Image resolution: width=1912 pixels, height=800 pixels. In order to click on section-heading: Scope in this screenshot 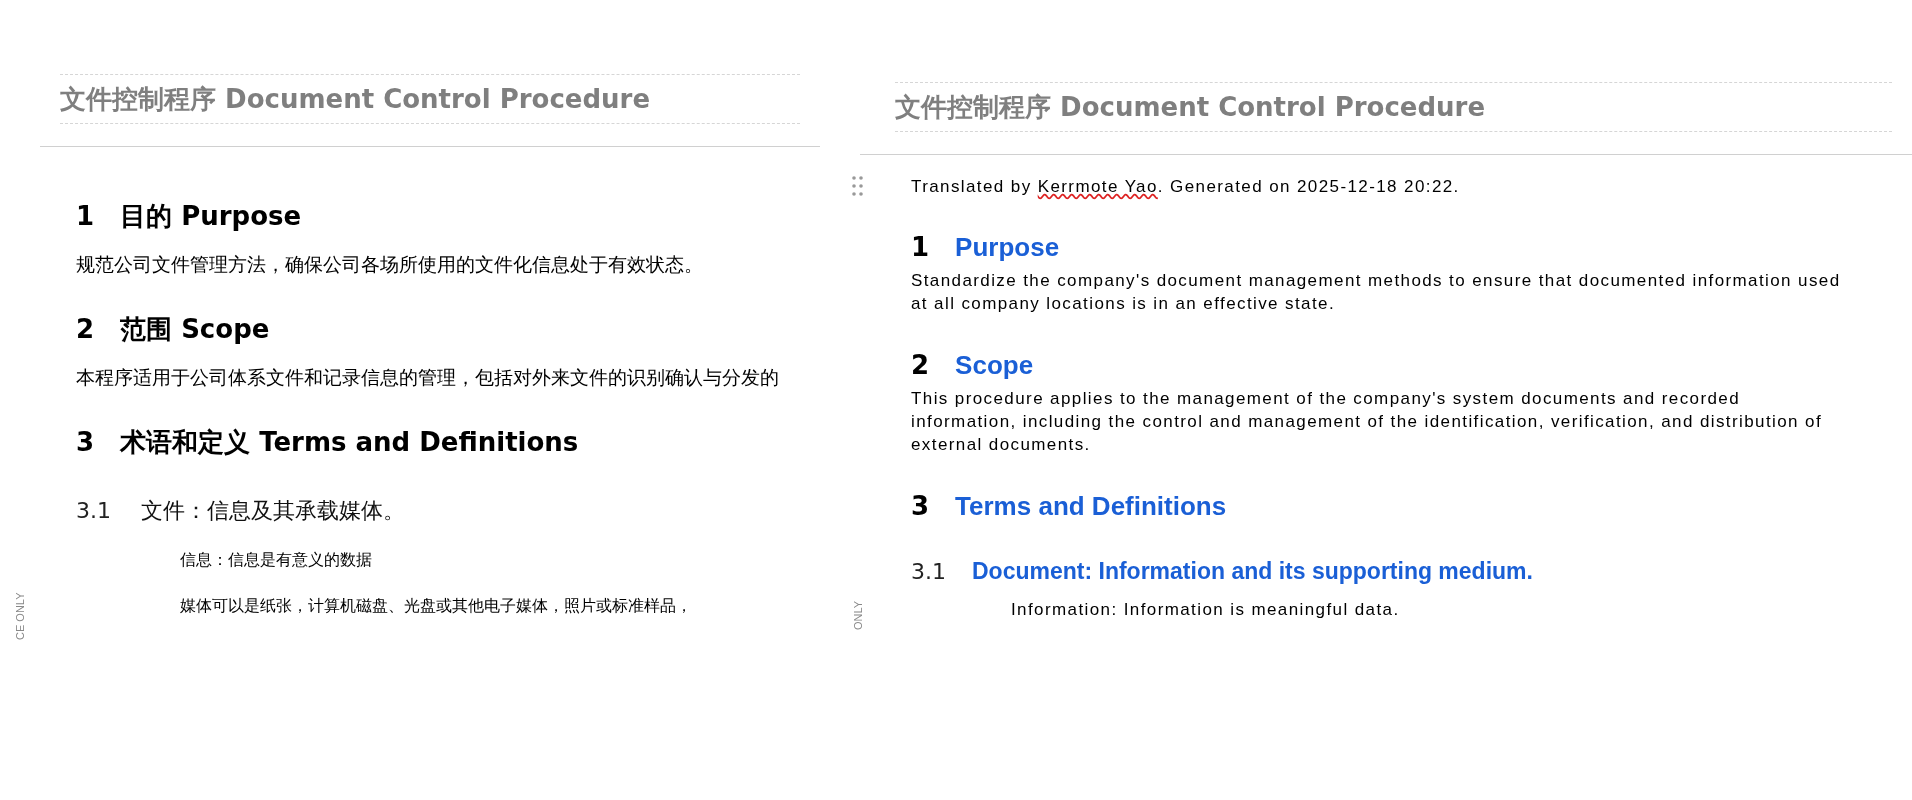, I will do `click(994, 365)`.